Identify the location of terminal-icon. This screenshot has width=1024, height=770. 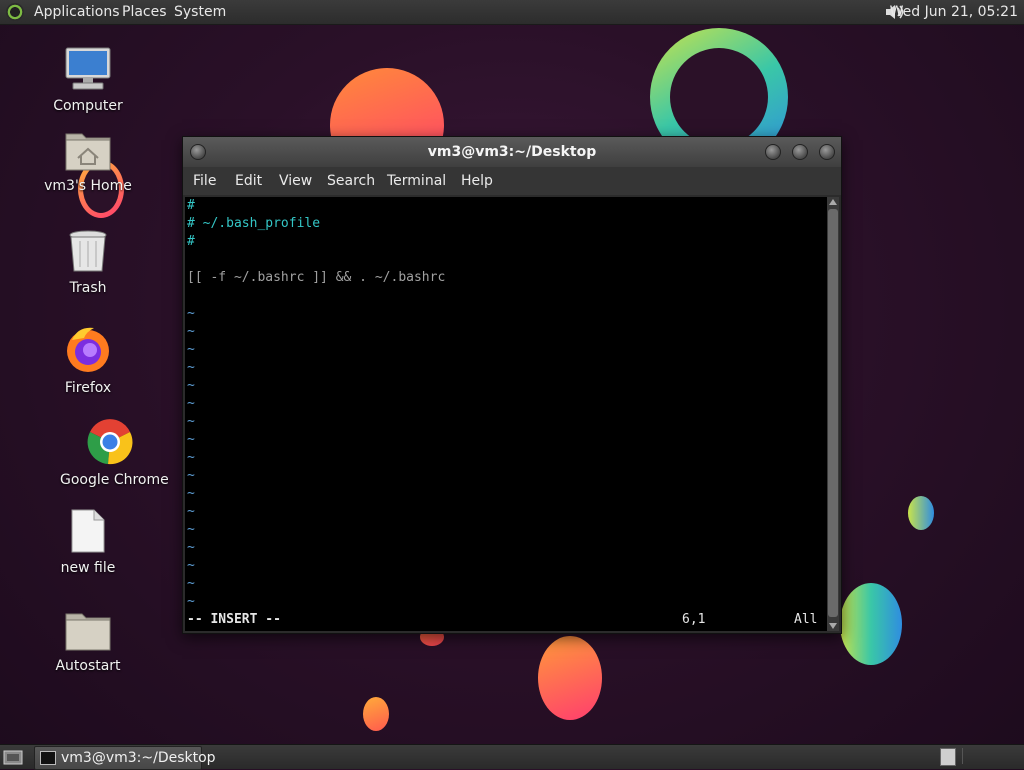
(48, 758).